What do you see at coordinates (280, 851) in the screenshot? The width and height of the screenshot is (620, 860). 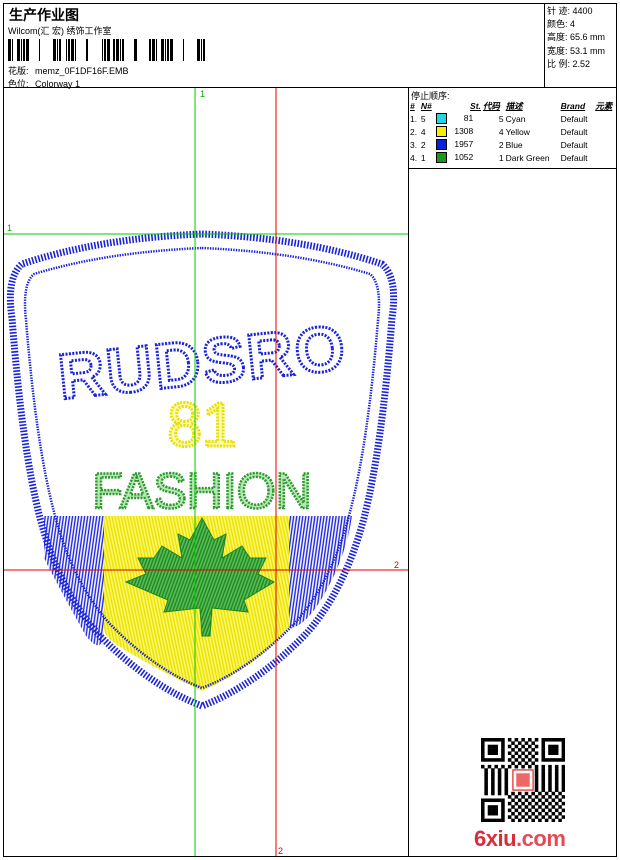 I see `red-vertical-mark: 2` at bounding box center [280, 851].